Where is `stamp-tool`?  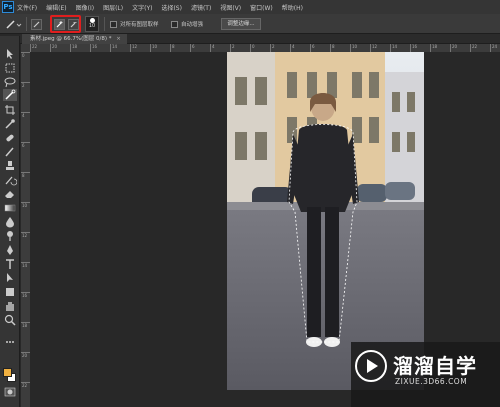
stamp-tool is located at coordinates (10, 166).